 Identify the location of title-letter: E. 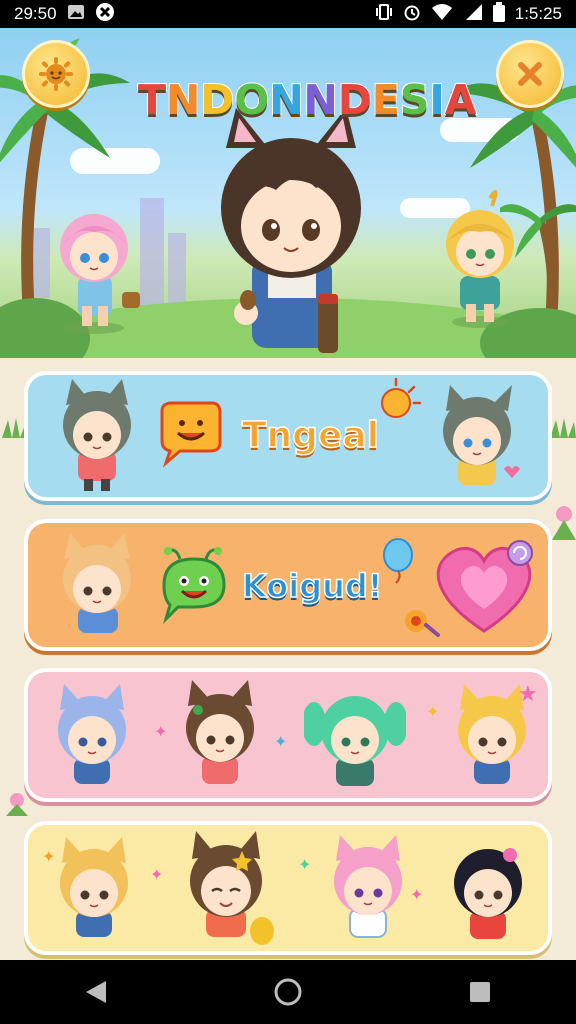
(386, 100).